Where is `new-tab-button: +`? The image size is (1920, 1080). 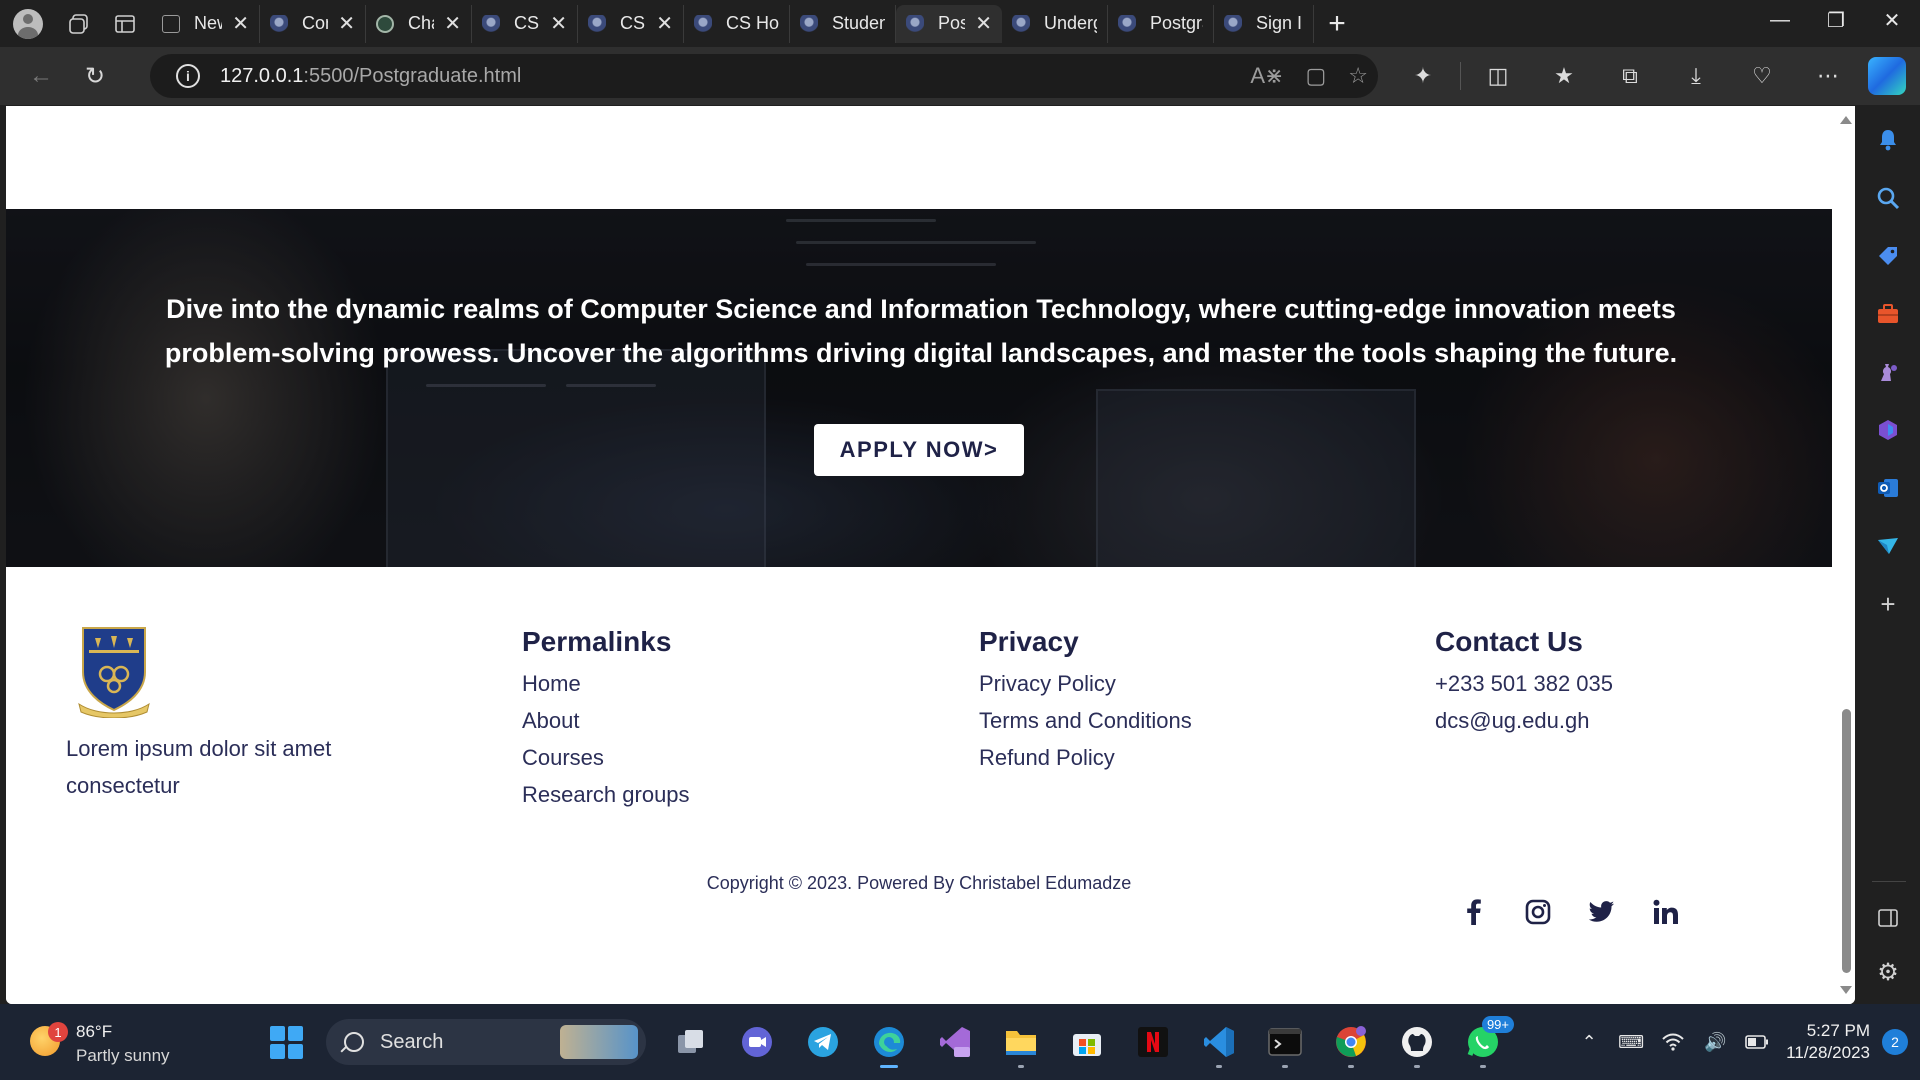
new-tab-button: + is located at coordinates (1337, 24).